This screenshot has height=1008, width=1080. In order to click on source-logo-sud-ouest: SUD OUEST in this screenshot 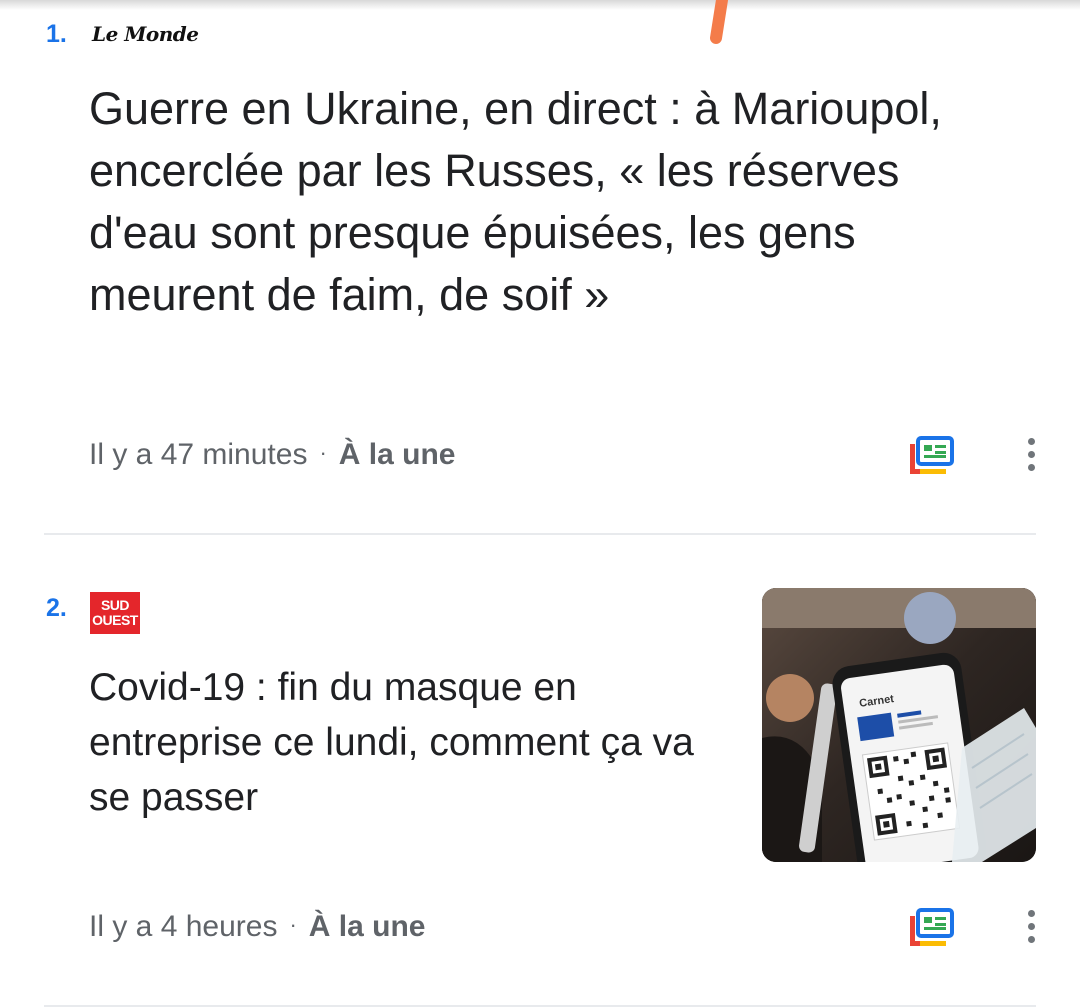, I will do `click(115, 613)`.